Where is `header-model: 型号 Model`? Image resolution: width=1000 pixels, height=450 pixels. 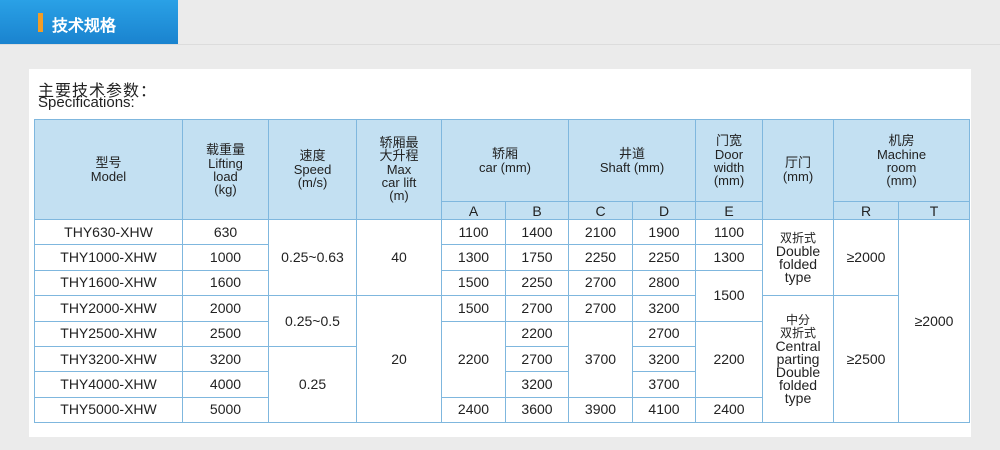 header-model: 型号 Model is located at coordinates (108, 169).